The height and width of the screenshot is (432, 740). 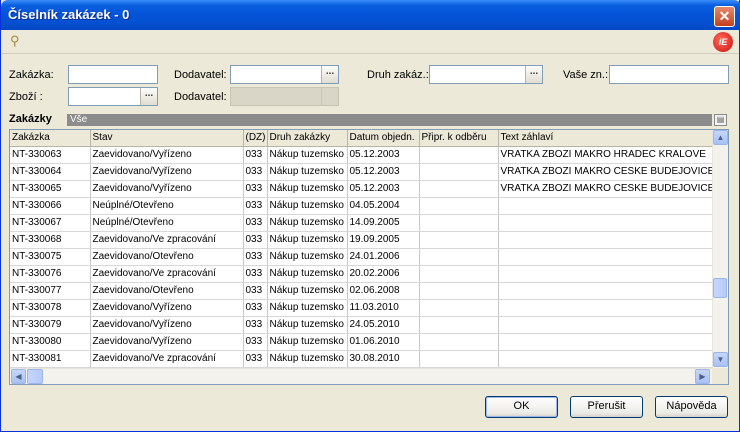 I want to click on dodavatel-label: Dodavatel:, so click(x=200, y=75).